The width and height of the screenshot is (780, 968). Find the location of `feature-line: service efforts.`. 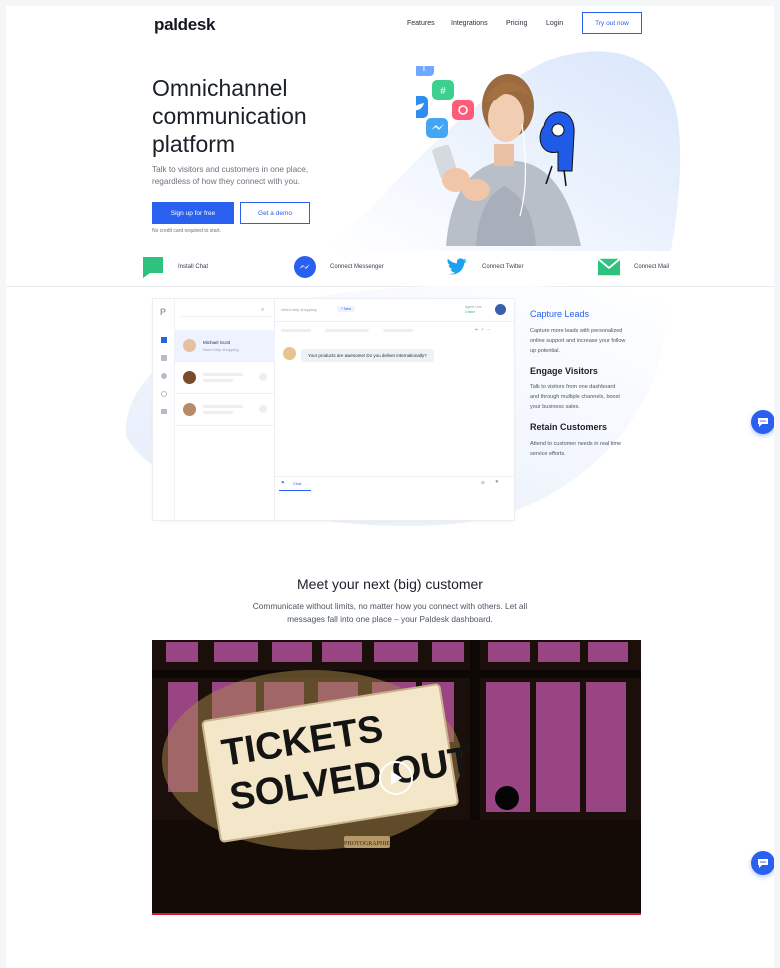

feature-line: service efforts. is located at coordinates (548, 454).